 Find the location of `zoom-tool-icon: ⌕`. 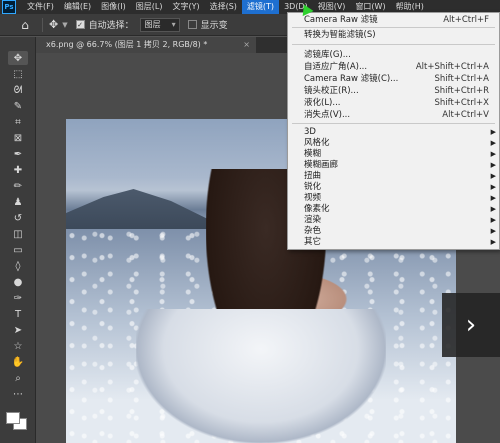

zoom-tool-icon: ⌕ is located at coordinates (18, 378).